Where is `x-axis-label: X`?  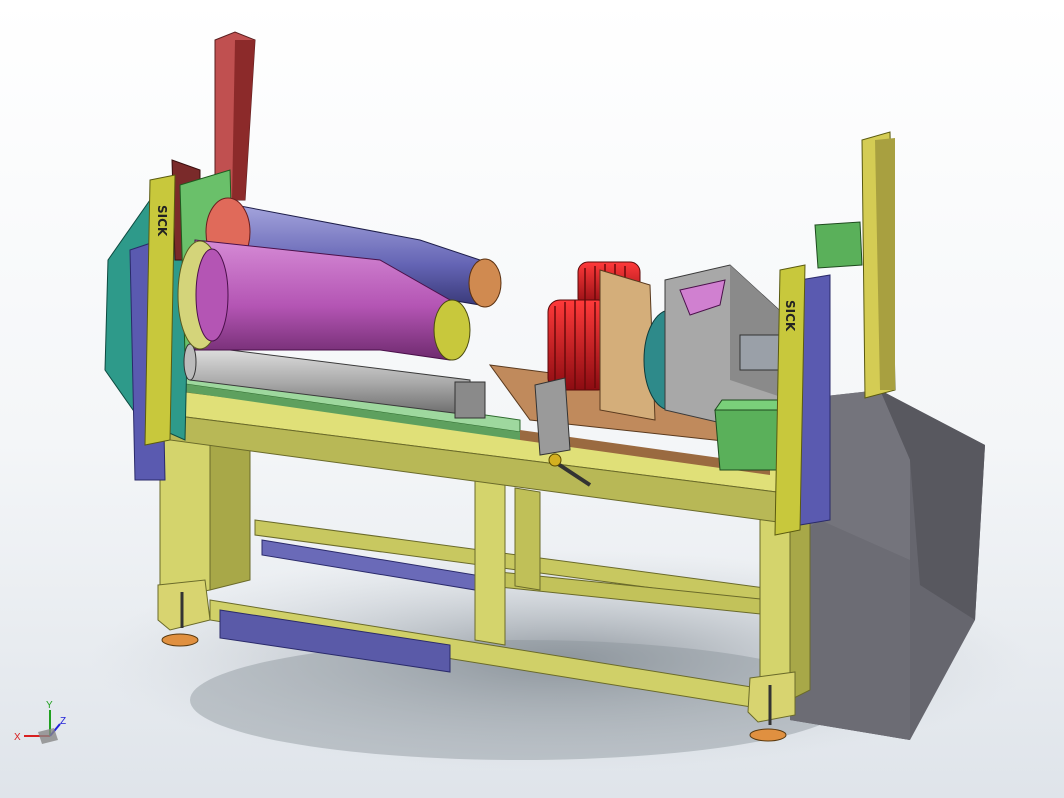 x-axis-label: X is located at coordinates (17, 737).